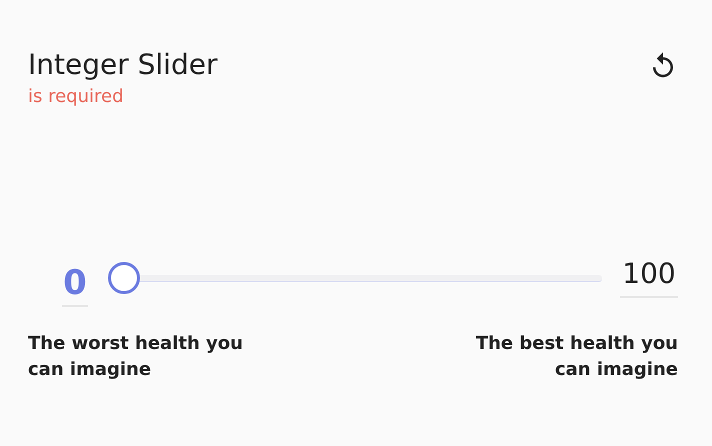 This screenshot has width=712, height=446. I want to click on value-readout: 0, so click(75, 284).